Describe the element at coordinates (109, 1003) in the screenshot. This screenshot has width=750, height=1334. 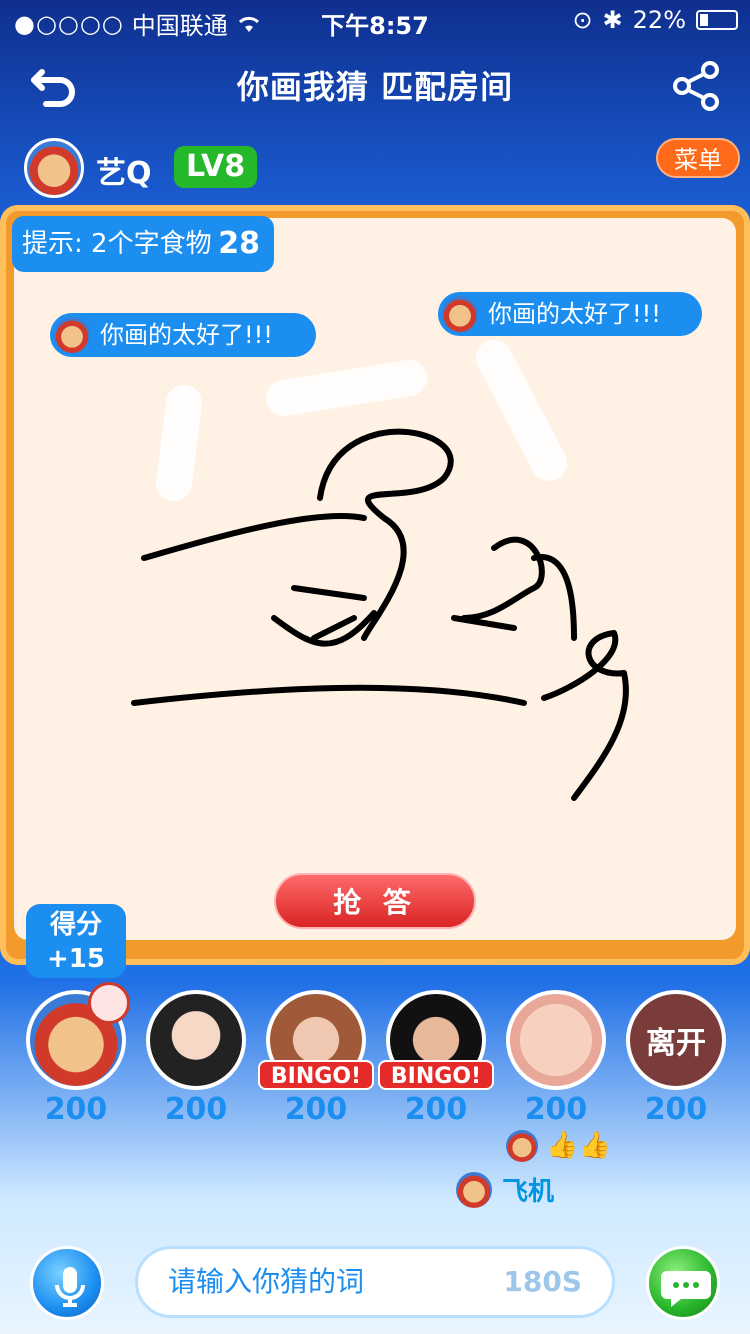
I see `drawer-badge-icon` at that location.